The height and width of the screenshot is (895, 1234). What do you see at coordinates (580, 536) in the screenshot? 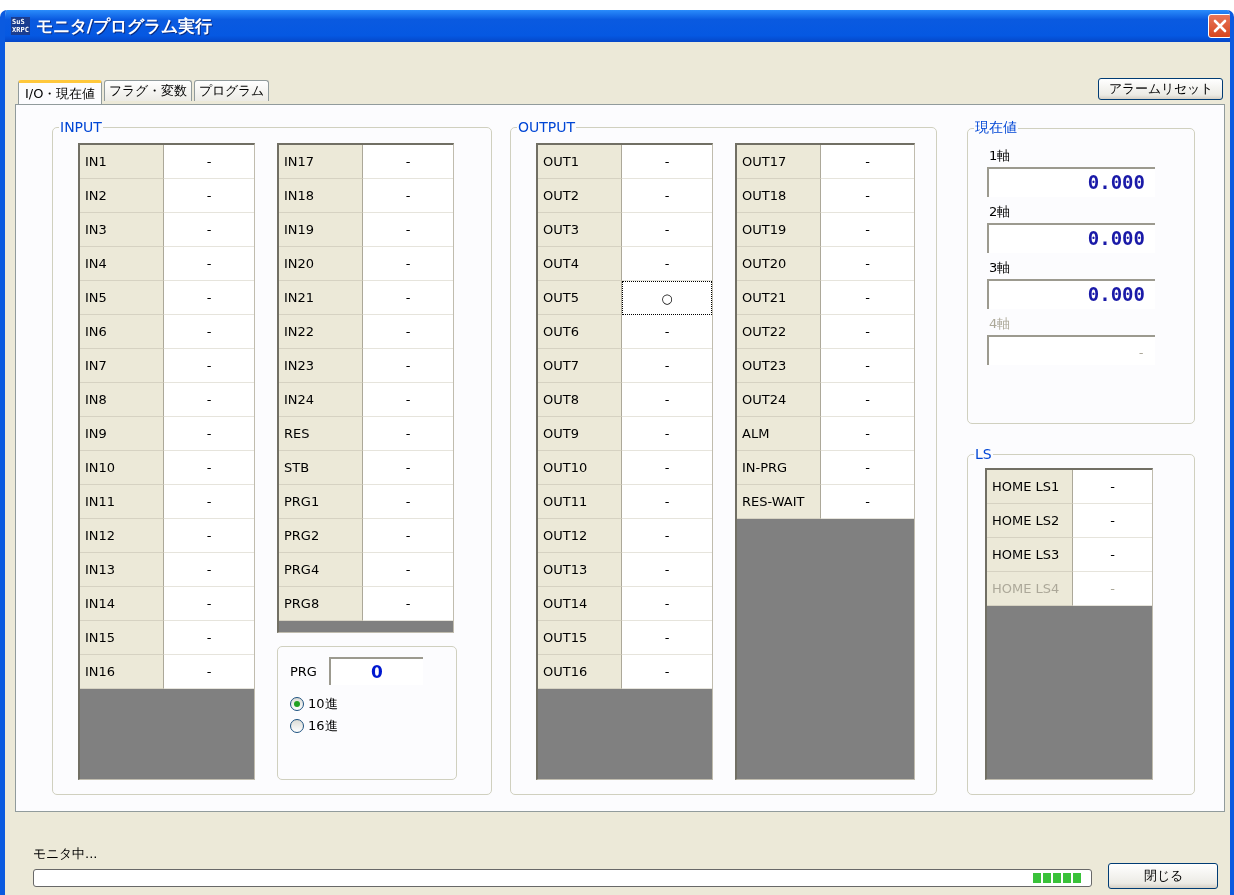
I see `signal-label: OUT12` at bounding box center [580, 536].